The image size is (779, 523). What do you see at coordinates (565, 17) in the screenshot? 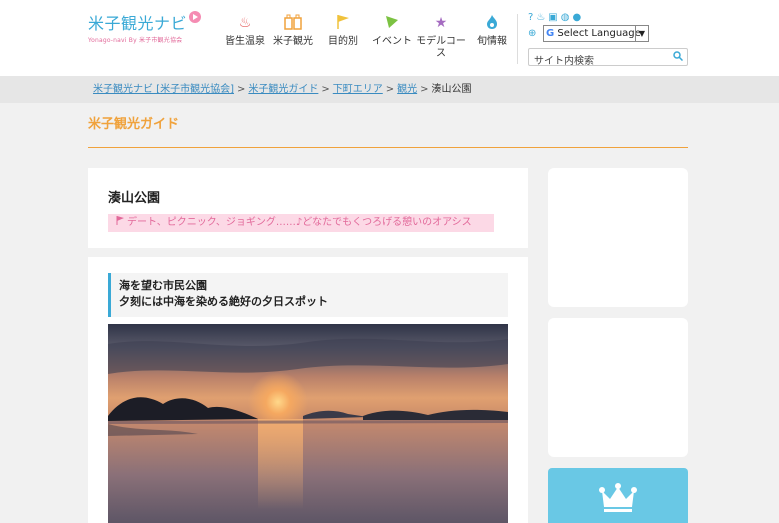
I see `bus-icon: ◍` at bounding box center [565, 17].